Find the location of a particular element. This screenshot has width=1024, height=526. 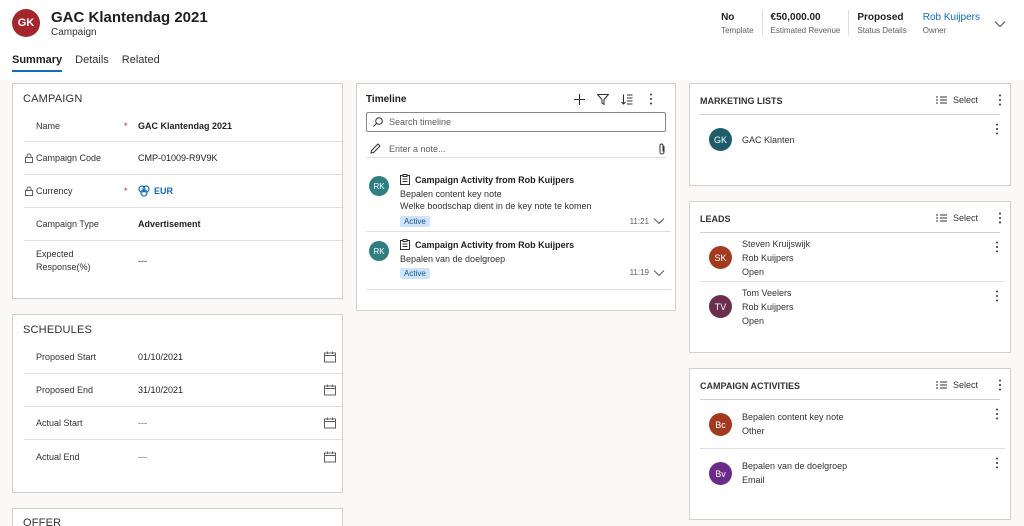

list-item: GK GAC Klanten is located at coordinates (852, 141).